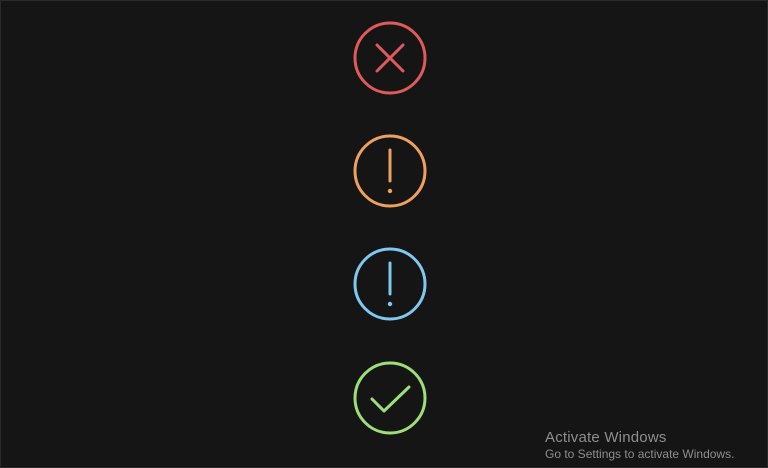 The height and width of the screenshot is (468, 768). I want to click on error-icon, so click(390, 58).